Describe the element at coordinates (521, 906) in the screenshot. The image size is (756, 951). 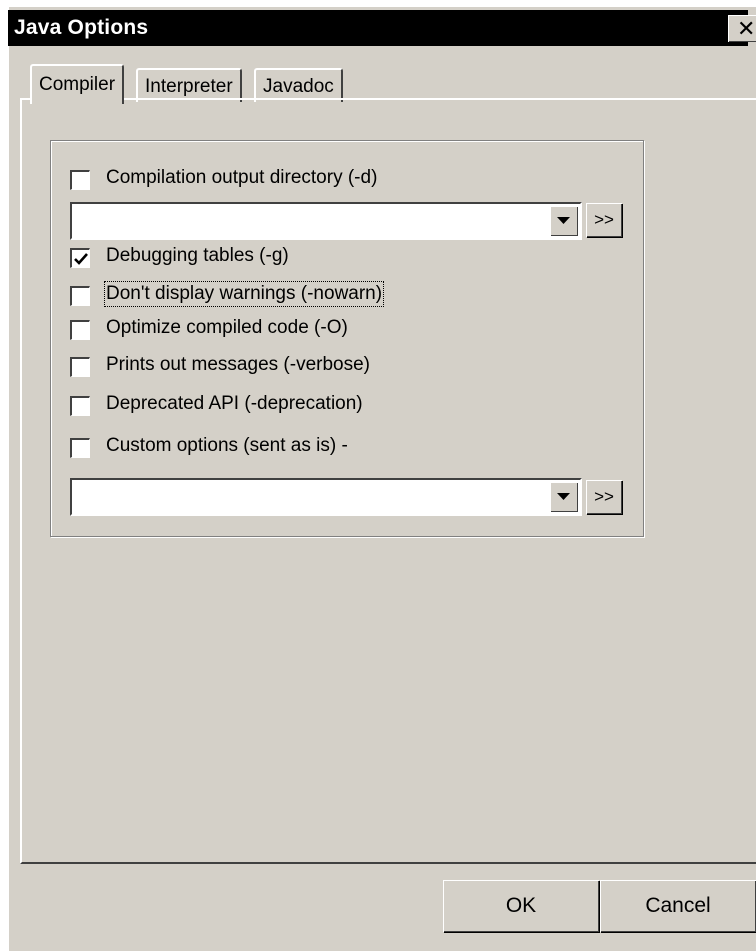
I see `ok-button: OK` at that location.